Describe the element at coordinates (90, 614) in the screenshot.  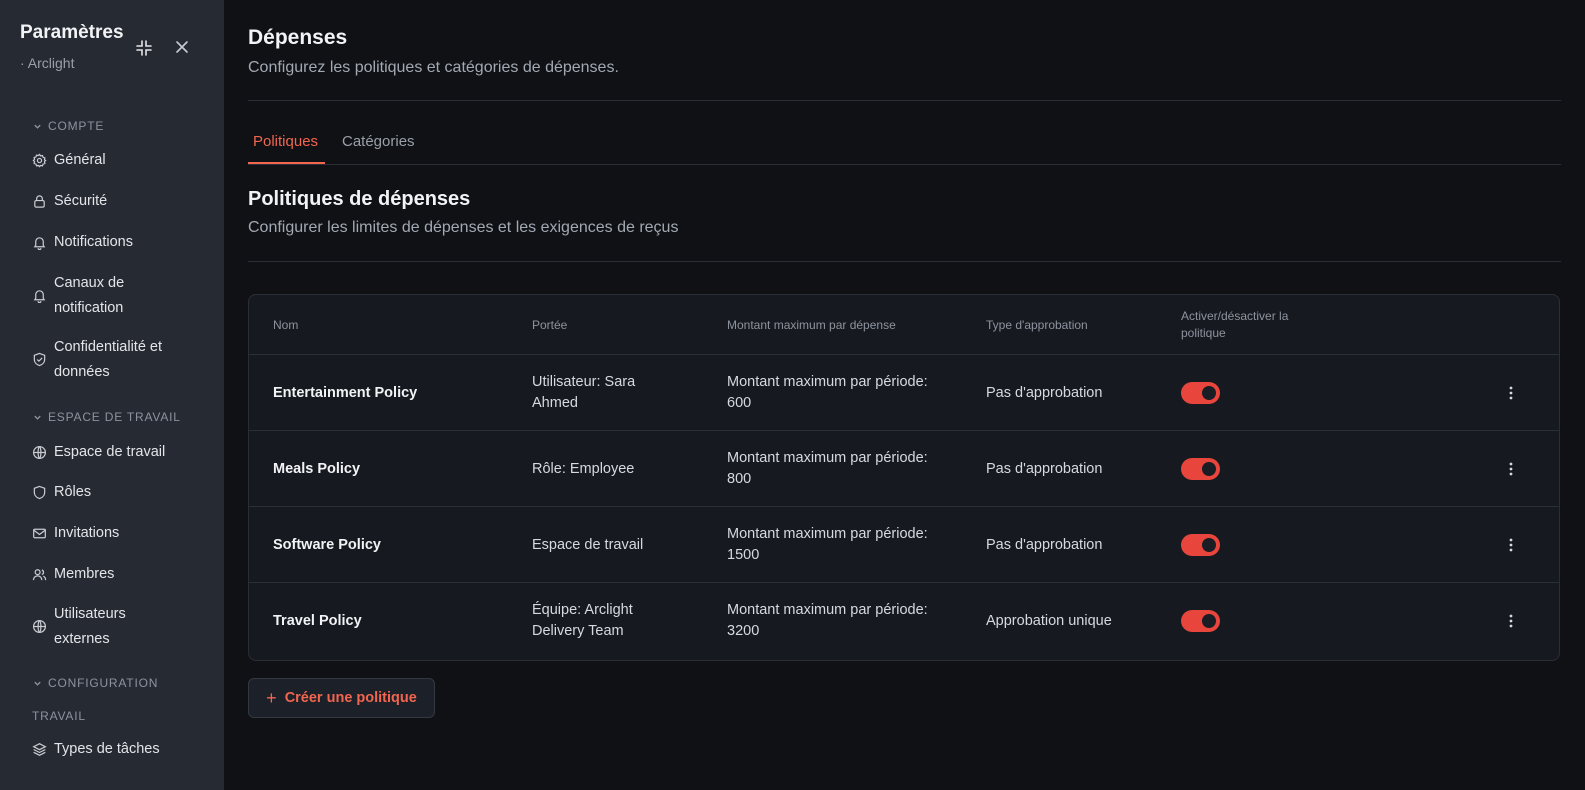
I see `label-line: Utilisateurs` at that location.